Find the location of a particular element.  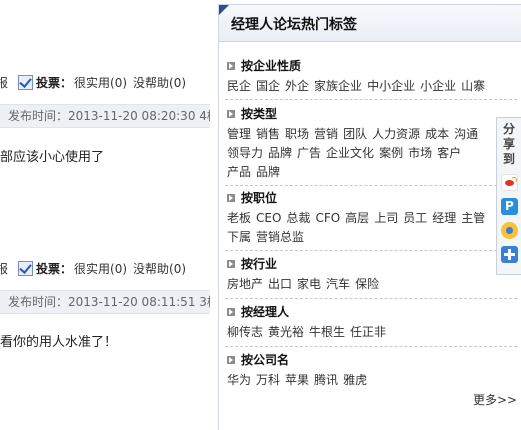

tag-link: 保险 is located at coordinates (367, 284).